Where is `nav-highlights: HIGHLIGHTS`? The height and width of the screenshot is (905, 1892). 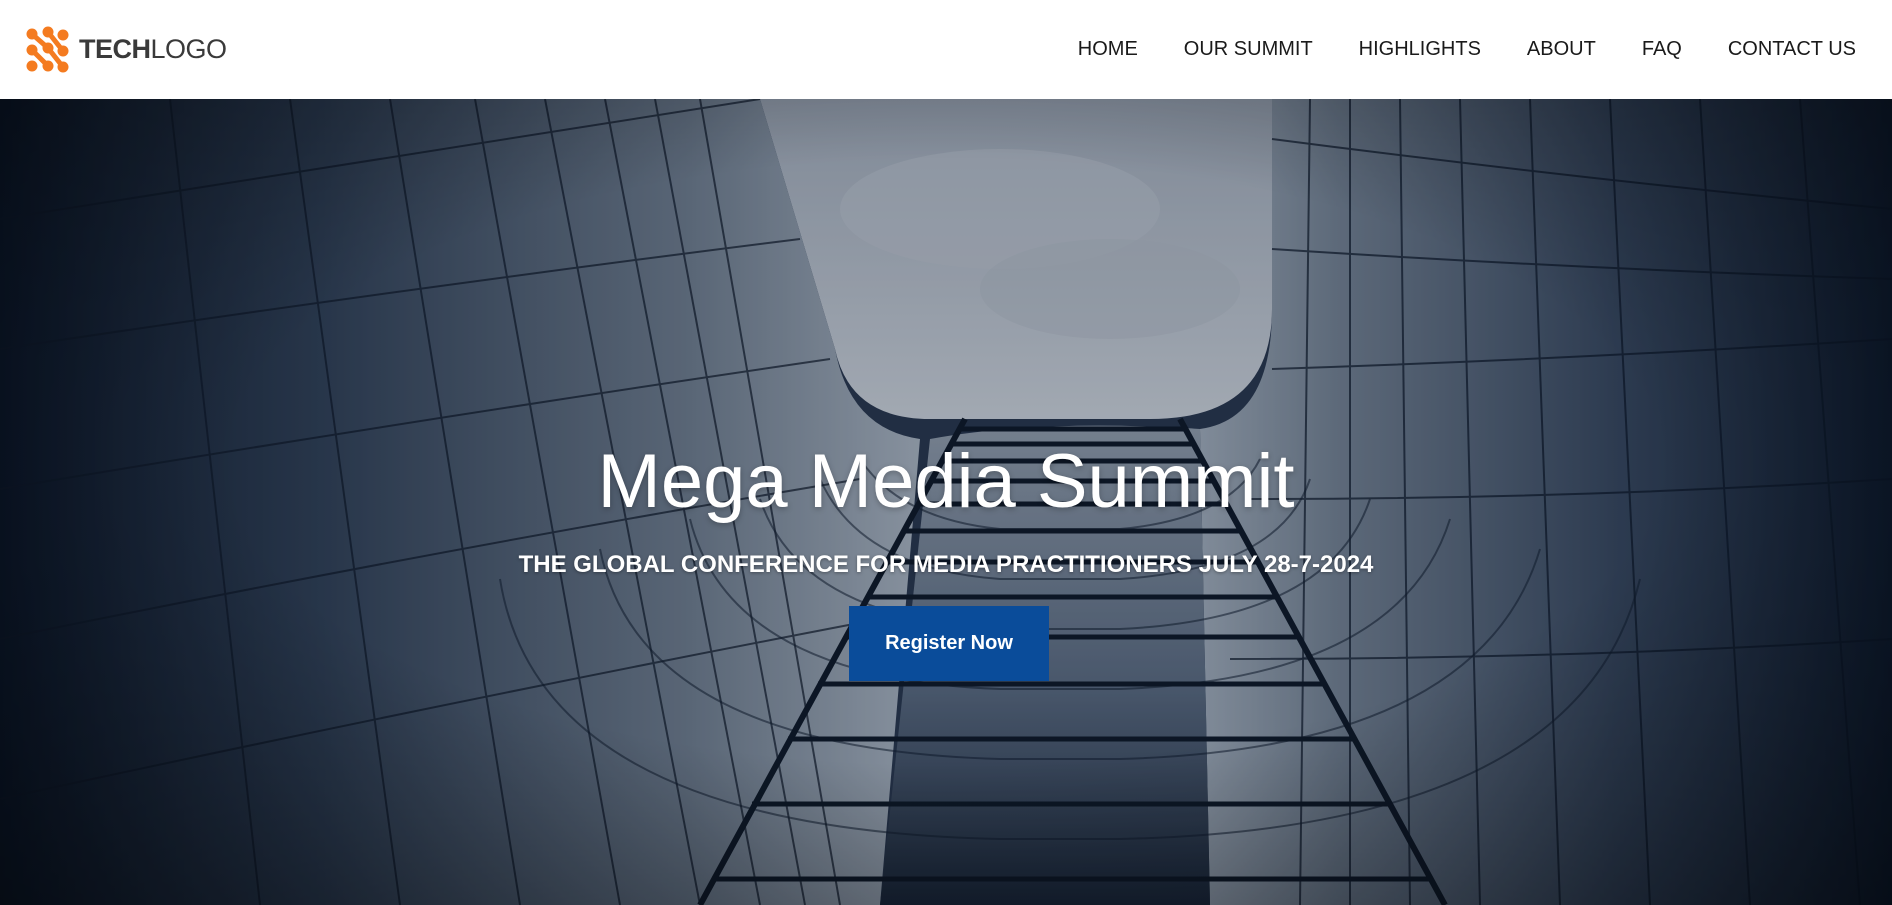 nav-highlights: HIGHLIGHTS is located at coordinates (1420, 49).